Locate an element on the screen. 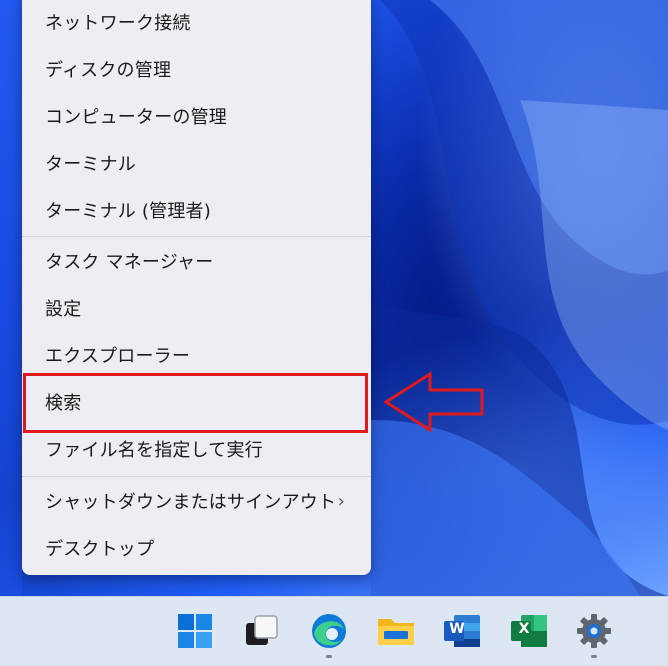  menu-item-label: タスク マネージャー is located at coordinates (129, 262).